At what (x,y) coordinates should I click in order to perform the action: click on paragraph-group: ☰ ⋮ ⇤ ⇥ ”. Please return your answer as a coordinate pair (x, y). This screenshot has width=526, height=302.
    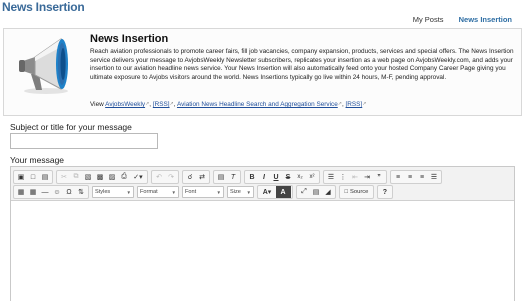
    Looking at the image, I should click on (355, 177).